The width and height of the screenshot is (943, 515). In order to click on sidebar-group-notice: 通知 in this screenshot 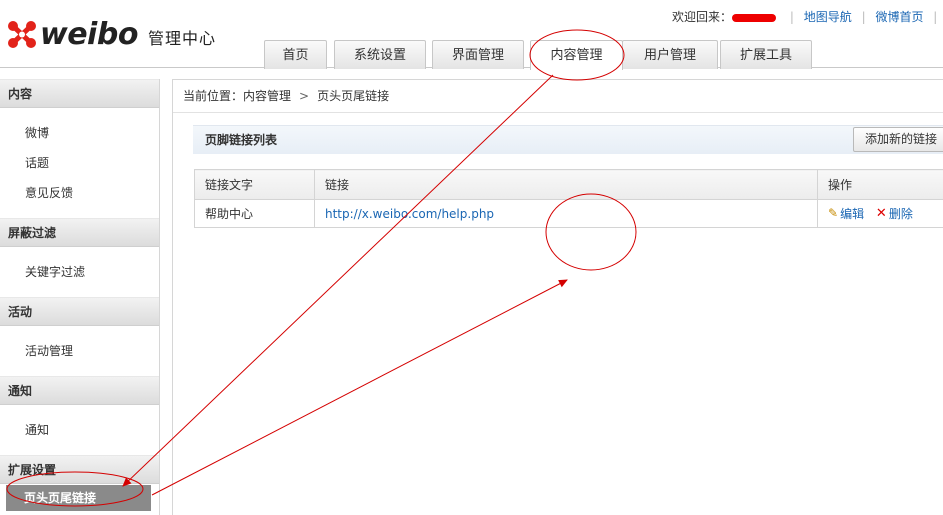, I will do `click(79, 390)`.